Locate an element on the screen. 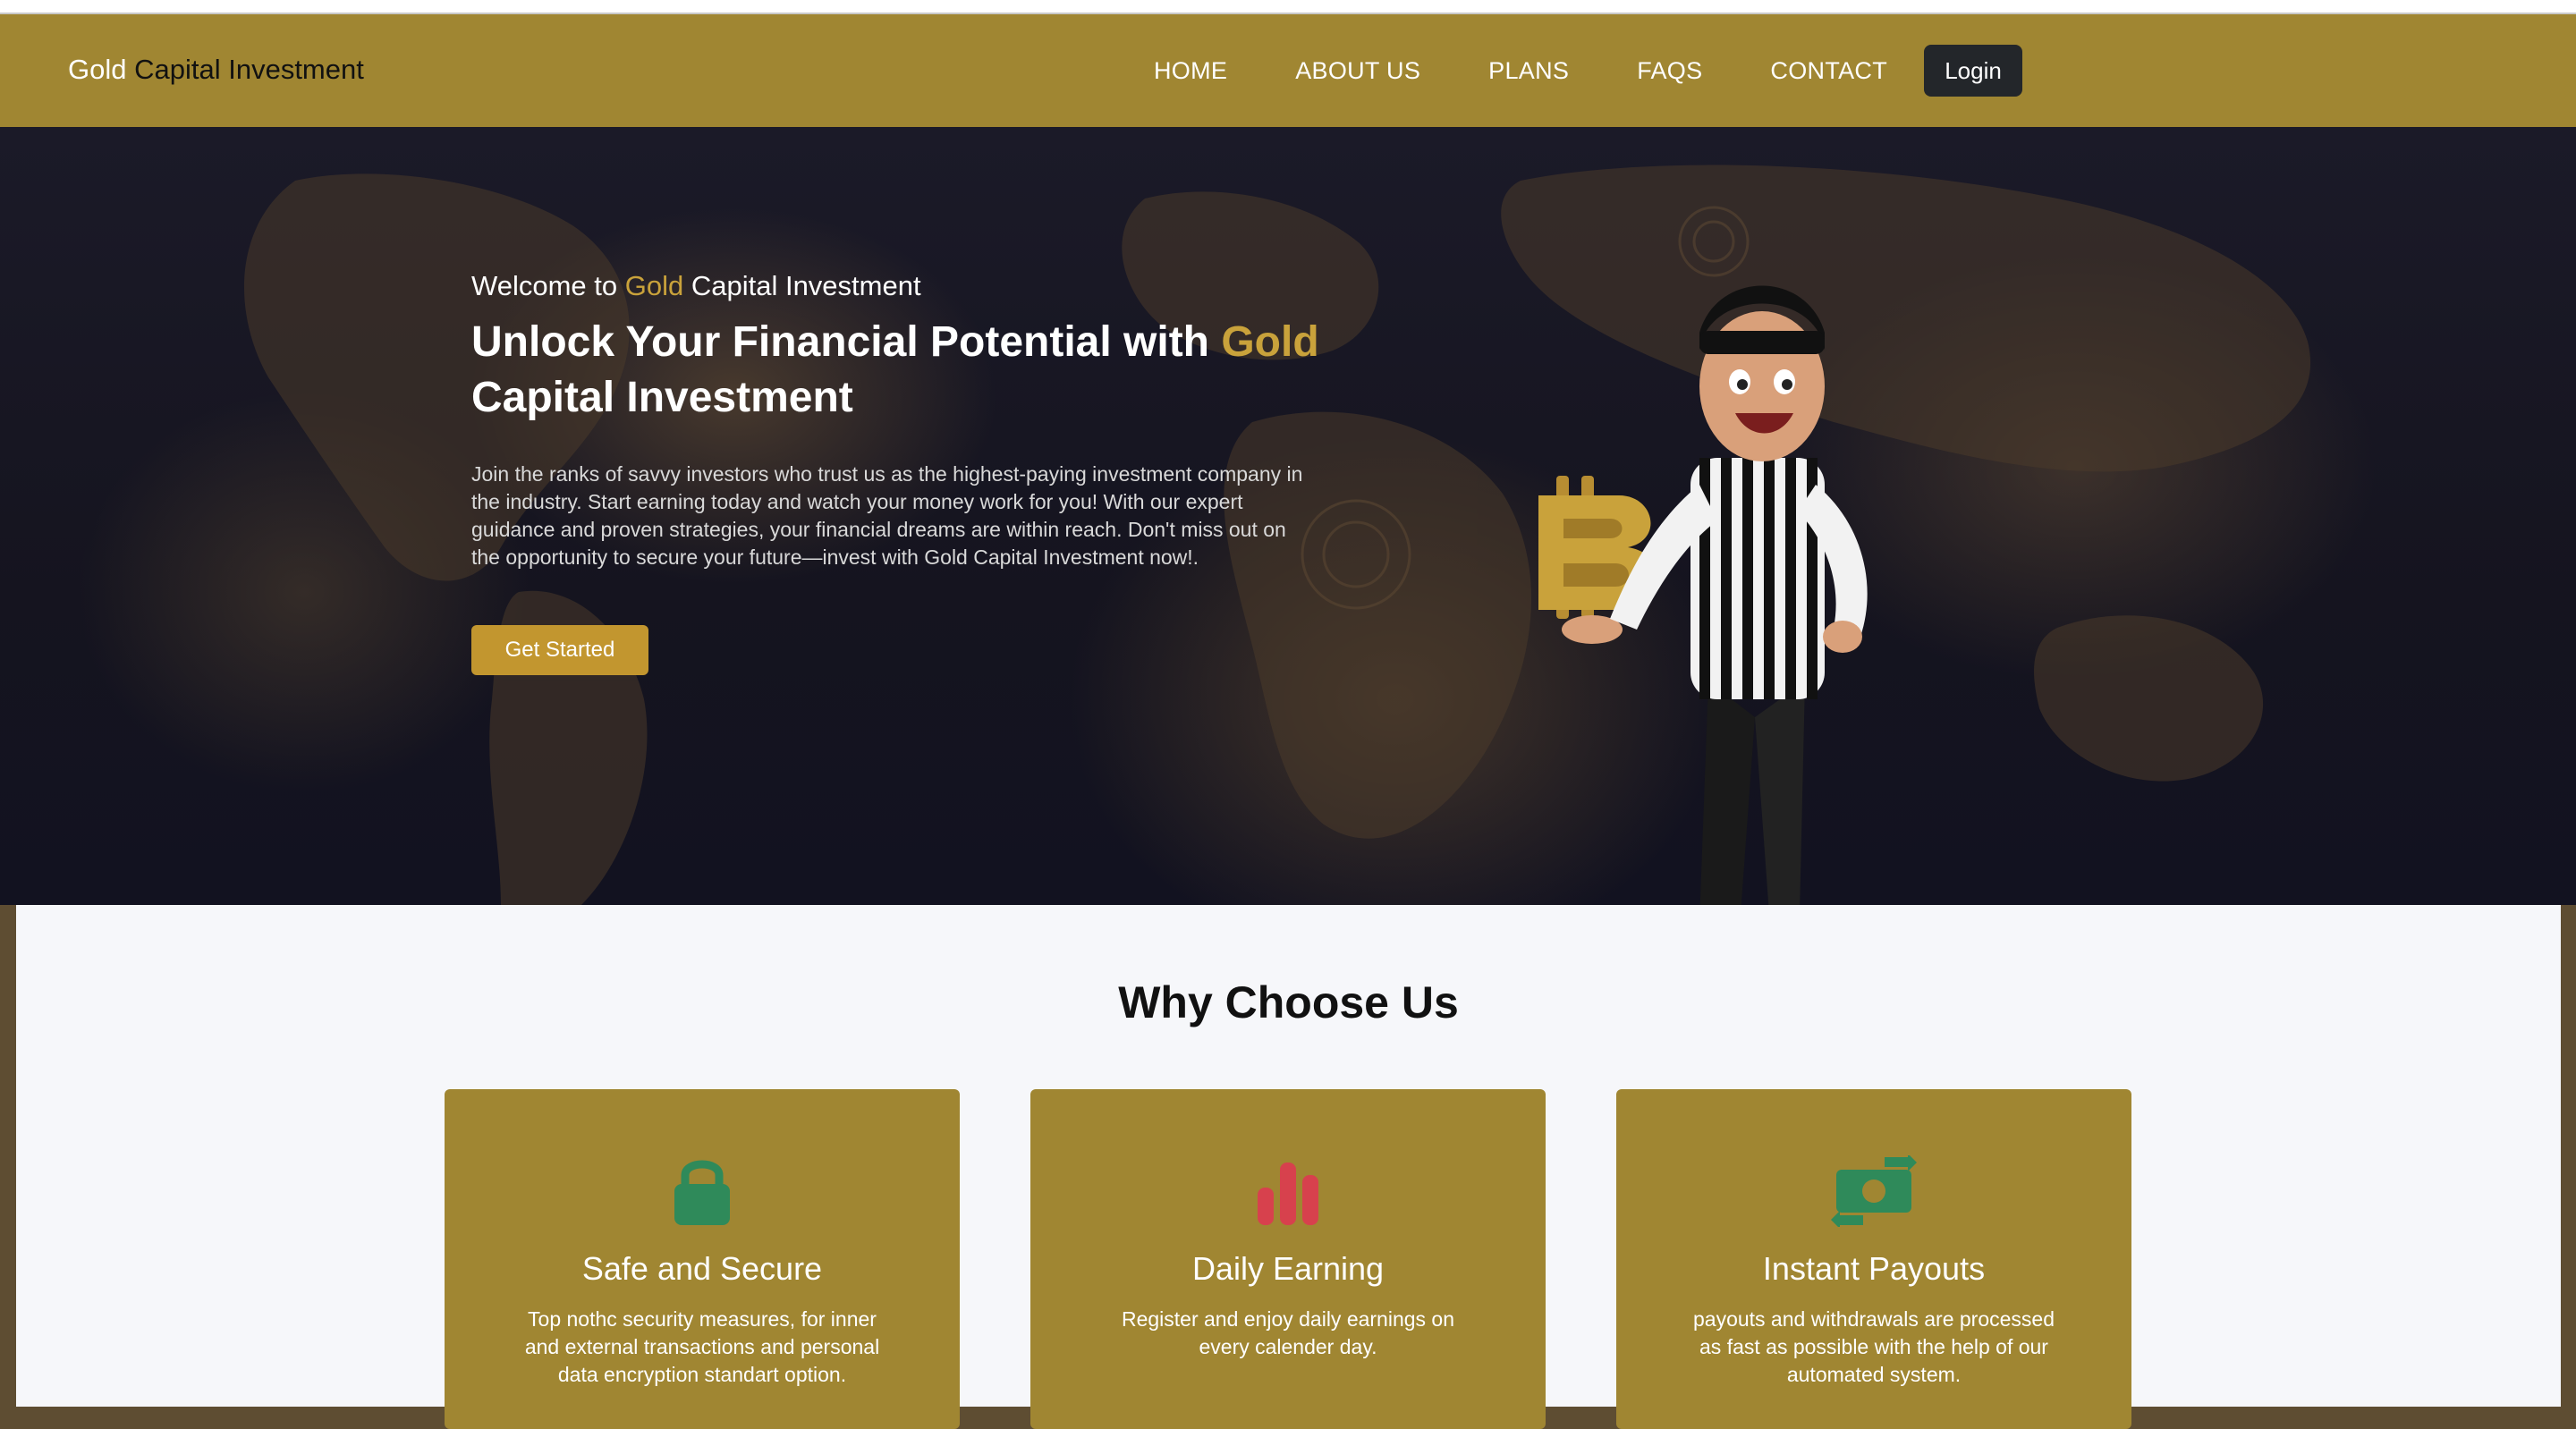  nav-home: HOME is located at coordinates (1190, 71).